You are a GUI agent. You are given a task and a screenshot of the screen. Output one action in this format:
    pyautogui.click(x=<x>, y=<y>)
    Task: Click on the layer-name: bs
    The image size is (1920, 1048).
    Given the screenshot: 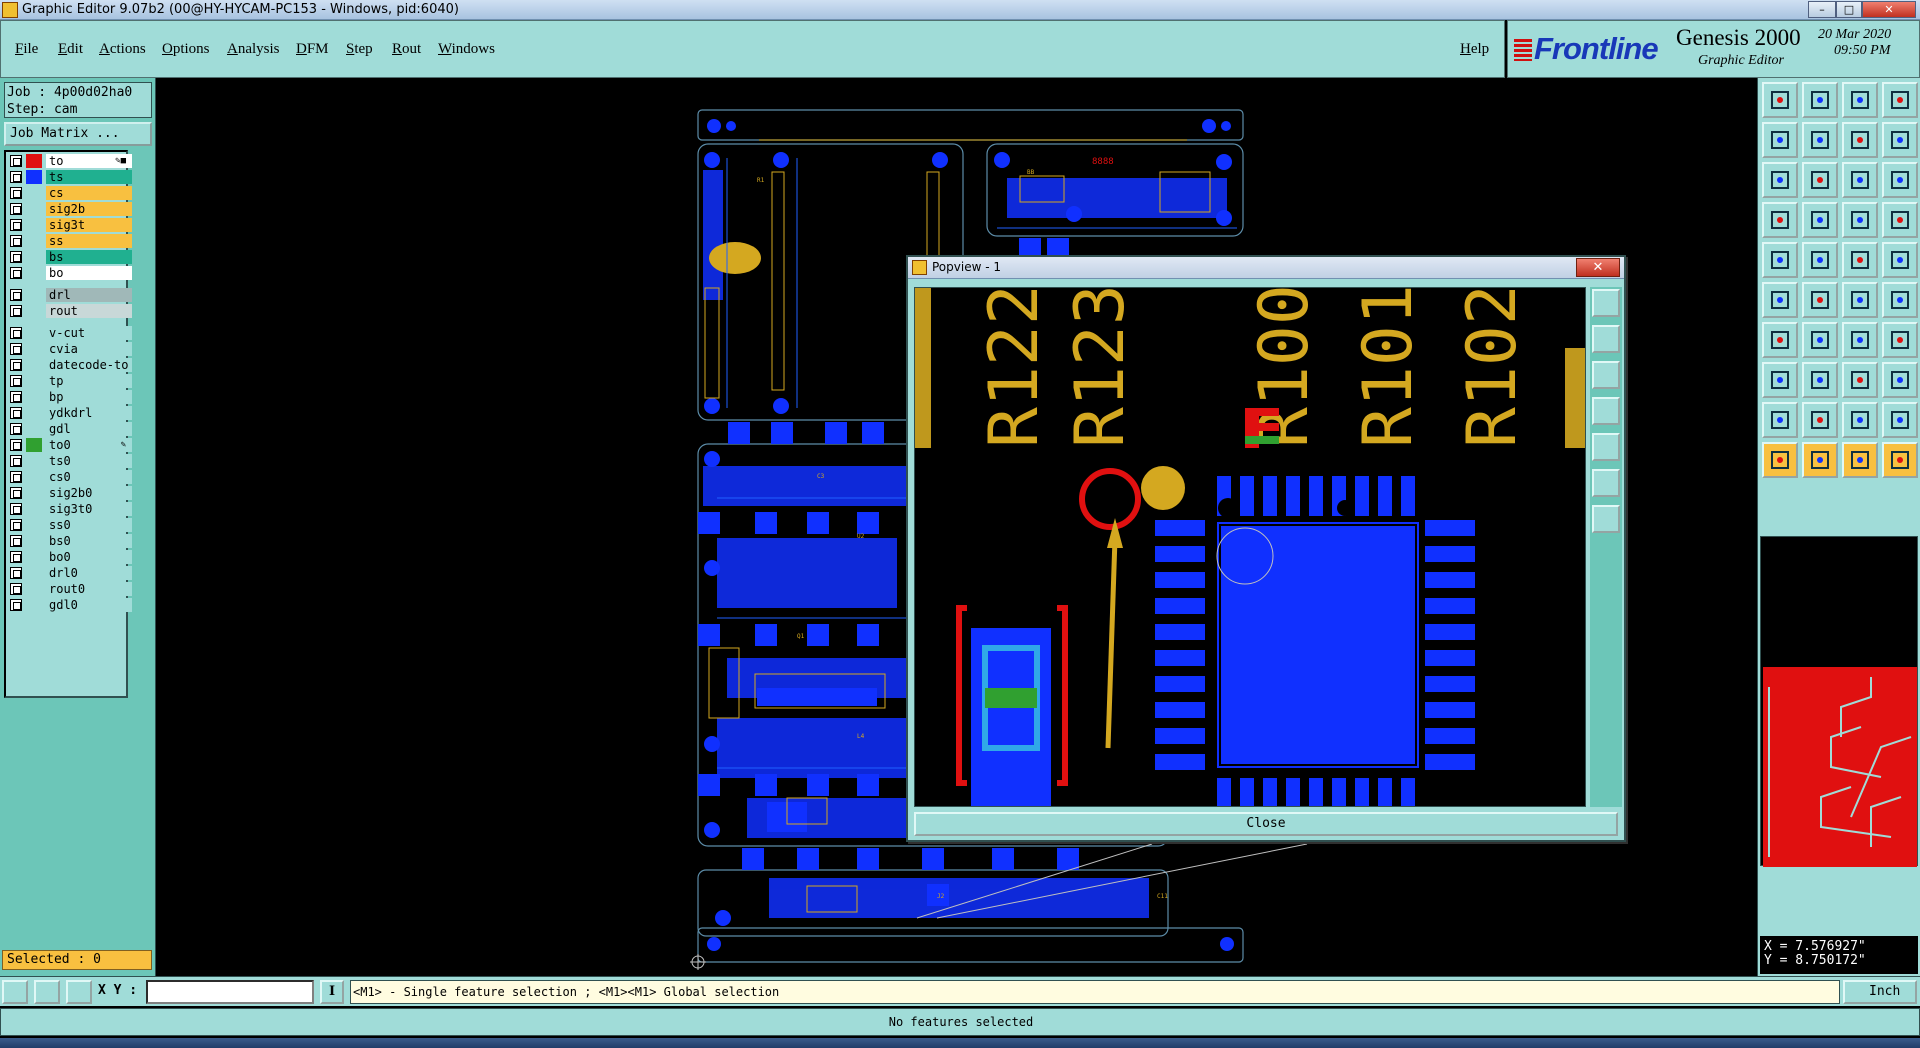 What is the action you would take?
    pyautogui.click(x=89, y=257)
    